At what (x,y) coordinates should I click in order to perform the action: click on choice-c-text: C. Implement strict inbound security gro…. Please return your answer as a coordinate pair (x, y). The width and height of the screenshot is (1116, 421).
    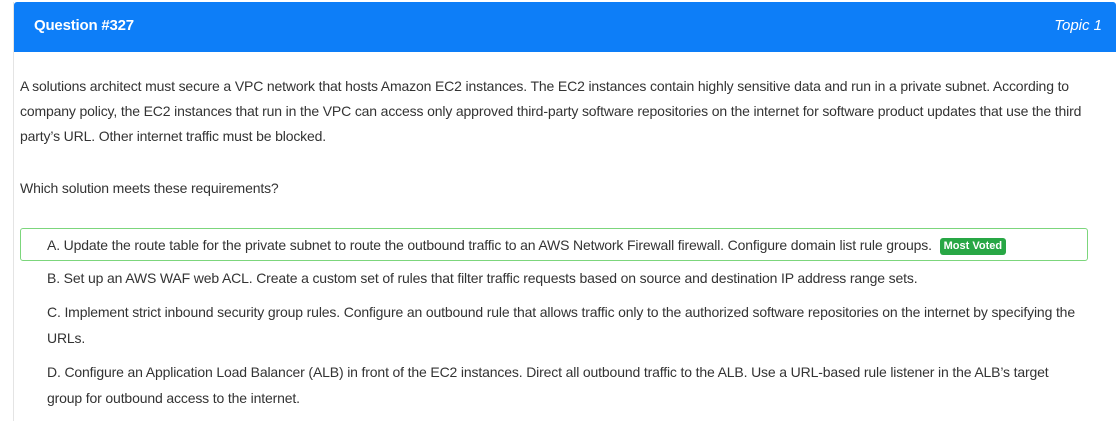
    Looking at the image, I should click on (561, 325).